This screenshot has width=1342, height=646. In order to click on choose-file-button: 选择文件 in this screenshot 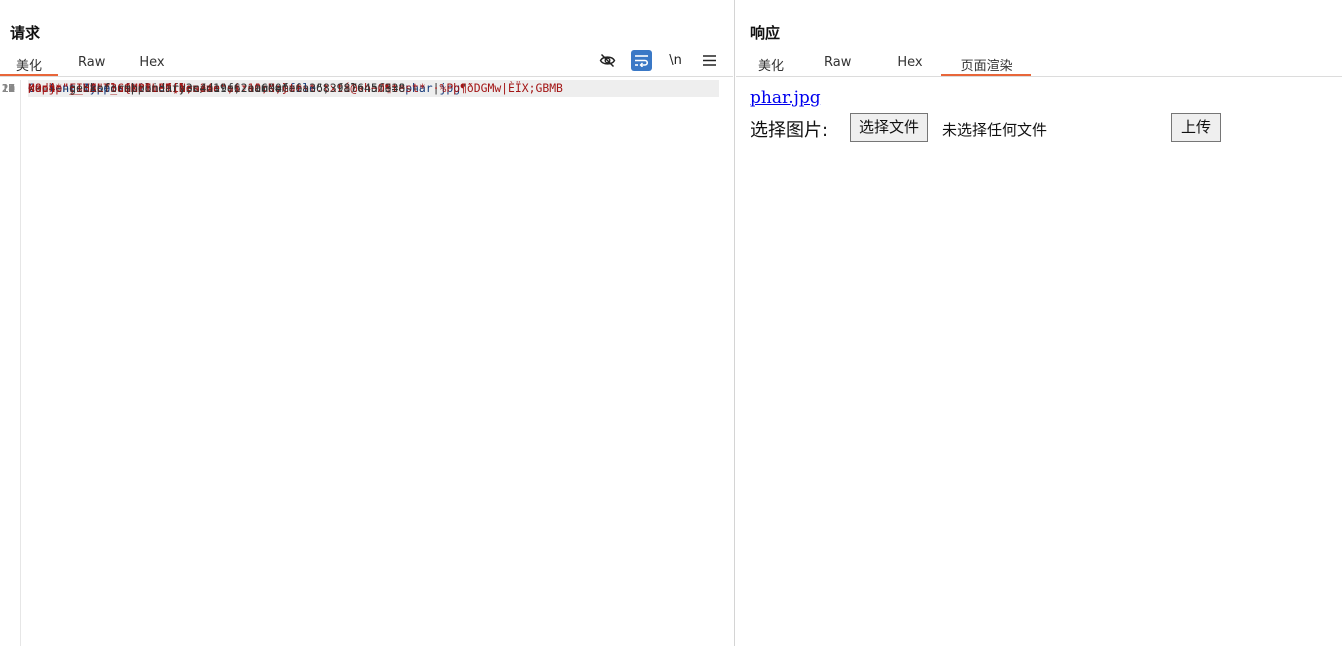, I will do `click(889, 127)`.